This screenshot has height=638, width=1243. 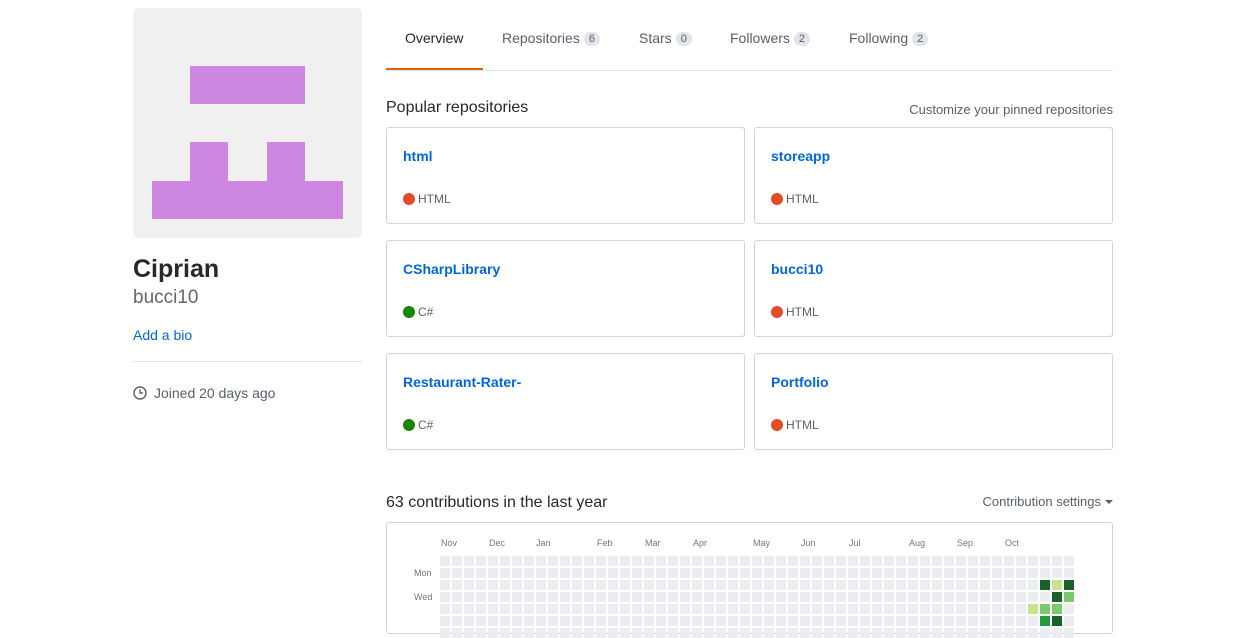 What do you see at coordinates (162, 335) in the screenshot?
I see `add-bio-link: Add a bio` at bounding box center [162, 335].